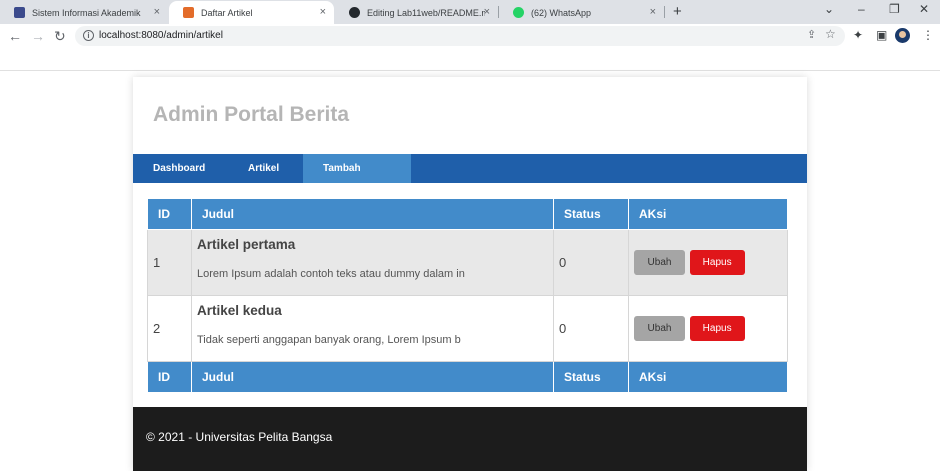 This screenshot has width=940, height=471. I want to click on divider, so click(470, 70).